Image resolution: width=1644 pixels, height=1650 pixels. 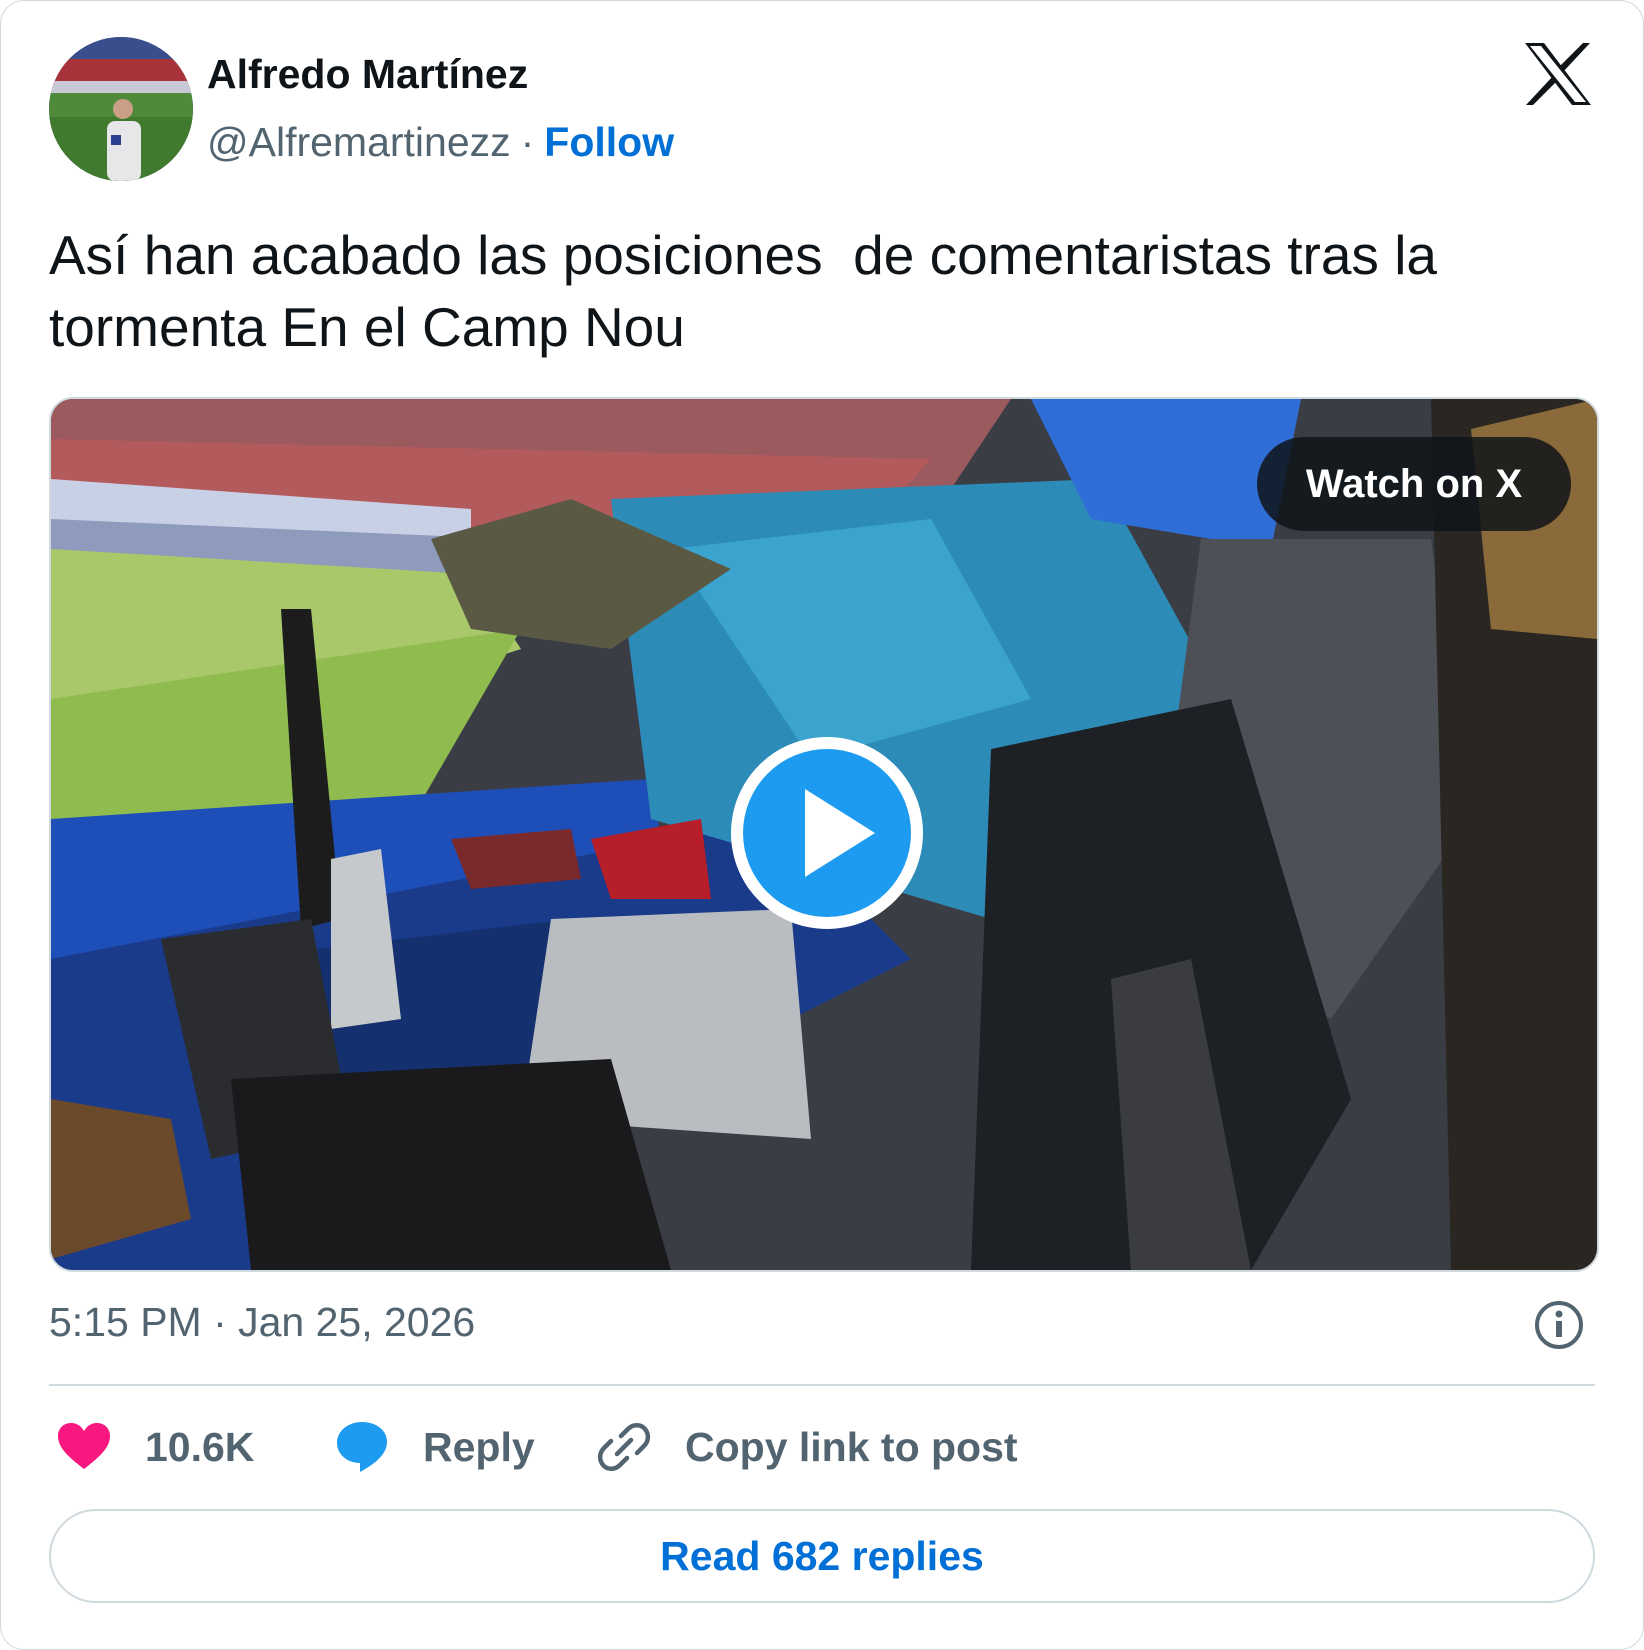 I want to click on copy-link-label: Copy link to post, so click(x=851, y=1446).